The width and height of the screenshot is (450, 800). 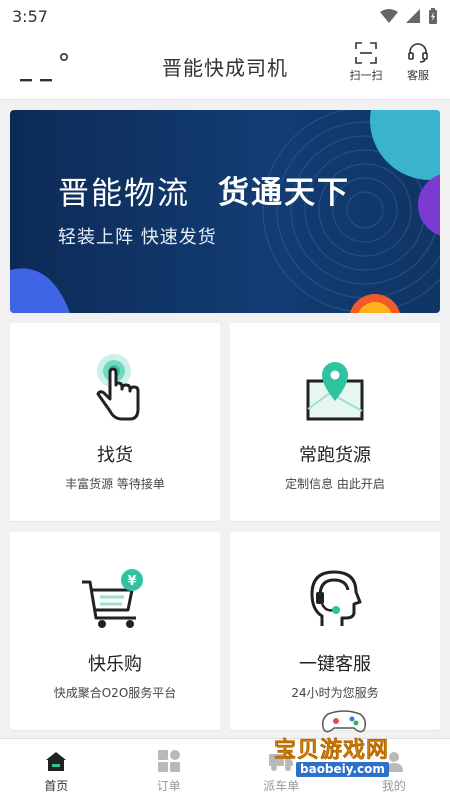 I want to click on map-pin-icon, so click(x=335, y=391).